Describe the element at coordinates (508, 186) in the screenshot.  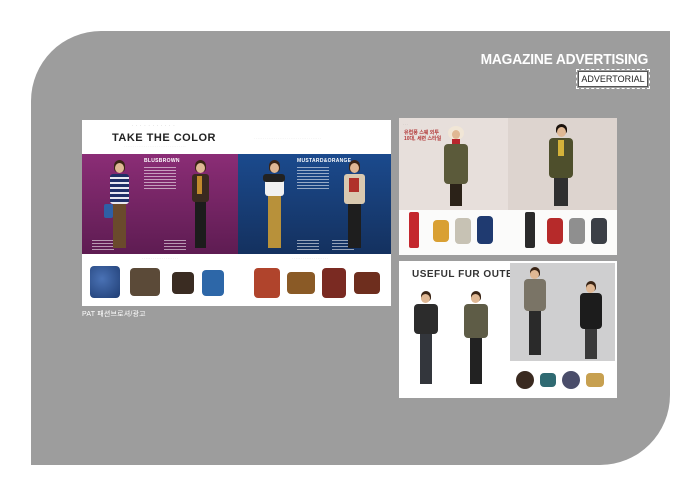
I see `magazine-spread-korean-outerwear: · · · 유럽풍 스웨 외투 10대, 세련 스타일` at that location.